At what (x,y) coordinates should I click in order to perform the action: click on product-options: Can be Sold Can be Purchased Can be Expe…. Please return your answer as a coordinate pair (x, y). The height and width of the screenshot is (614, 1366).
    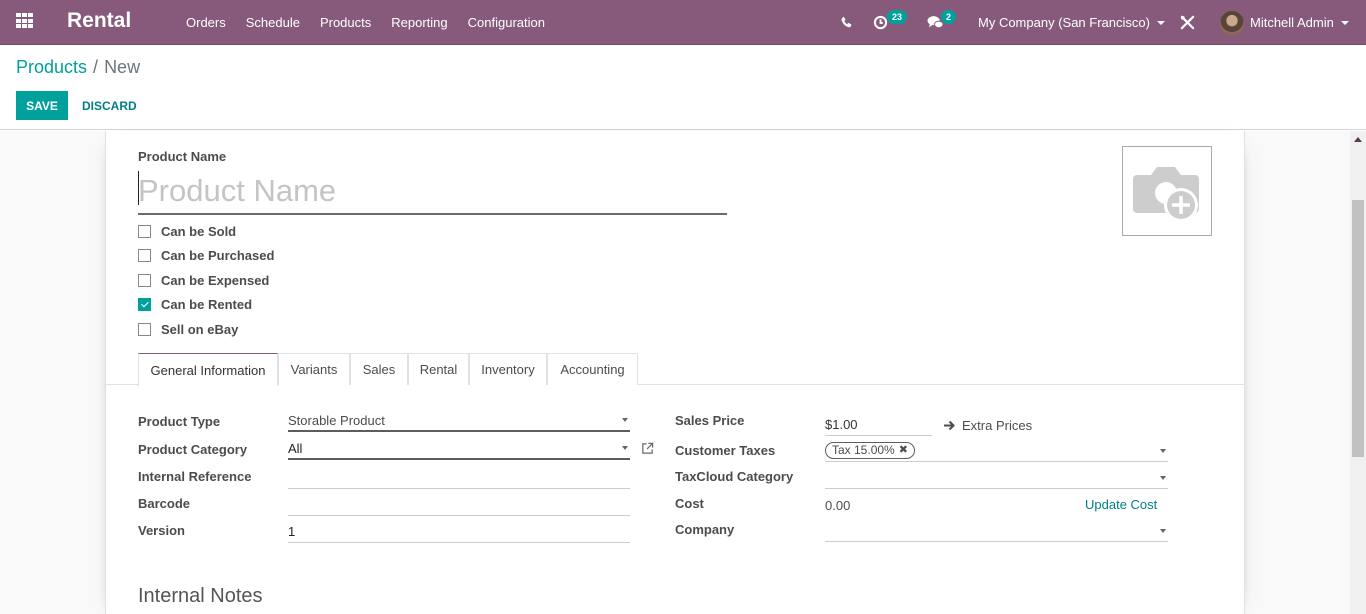
    Looking at the image, I should click on (206, 280).